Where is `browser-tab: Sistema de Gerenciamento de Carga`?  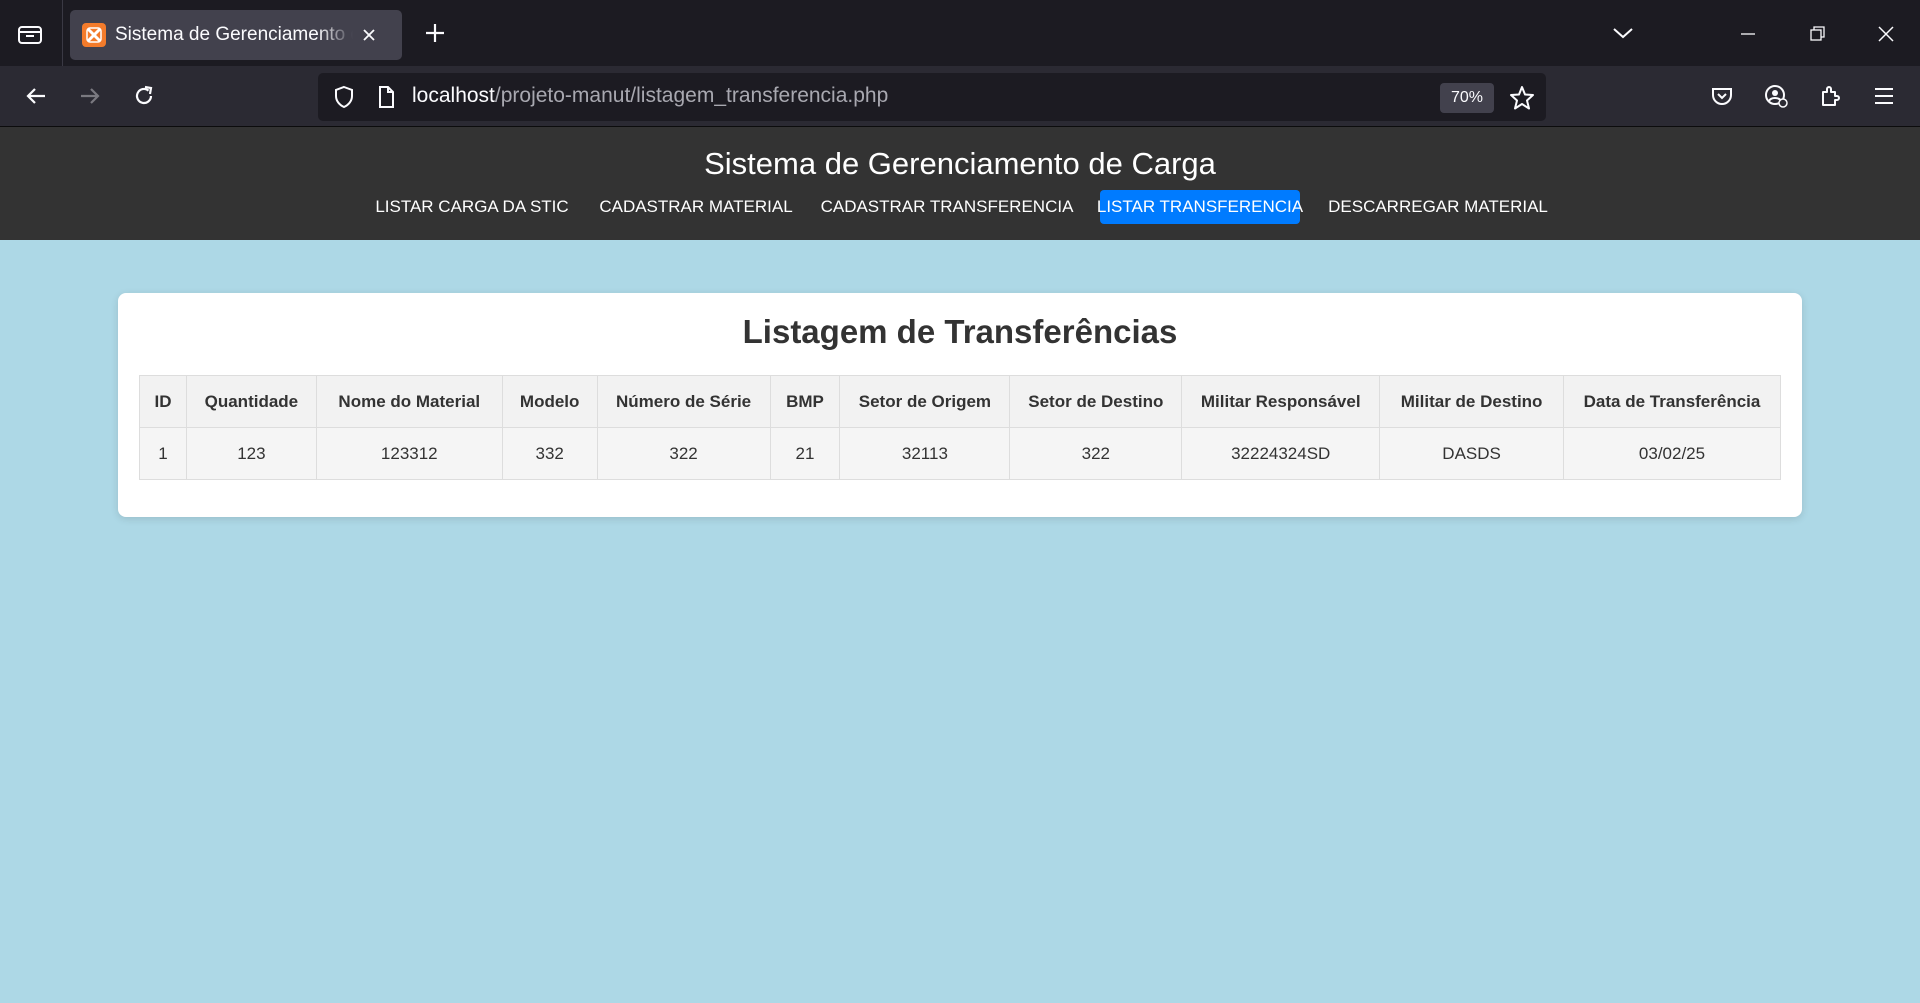 browser-tab: Sistema de Gerenciamento de Carga is located at coordinates (236, 35).